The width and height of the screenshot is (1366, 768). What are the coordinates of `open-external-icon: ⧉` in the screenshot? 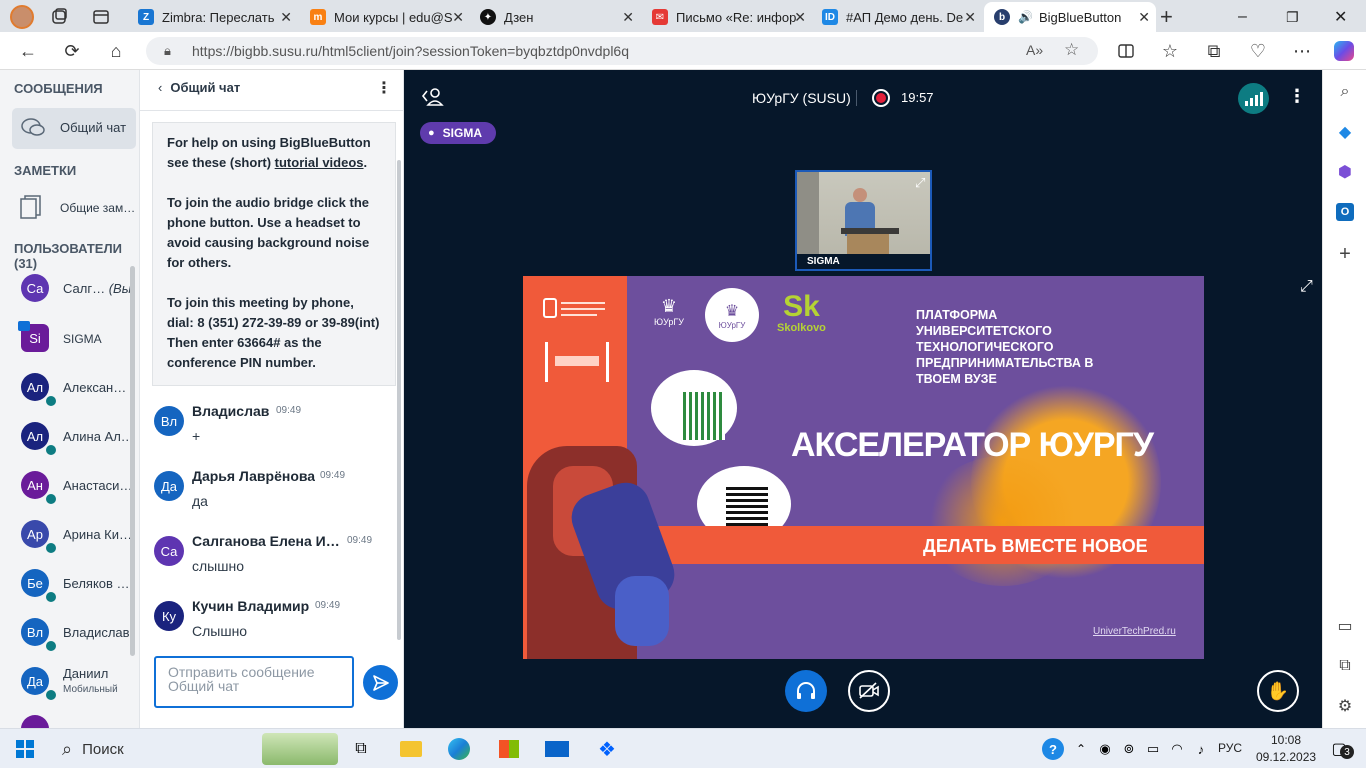 It's located at (1345, 666).